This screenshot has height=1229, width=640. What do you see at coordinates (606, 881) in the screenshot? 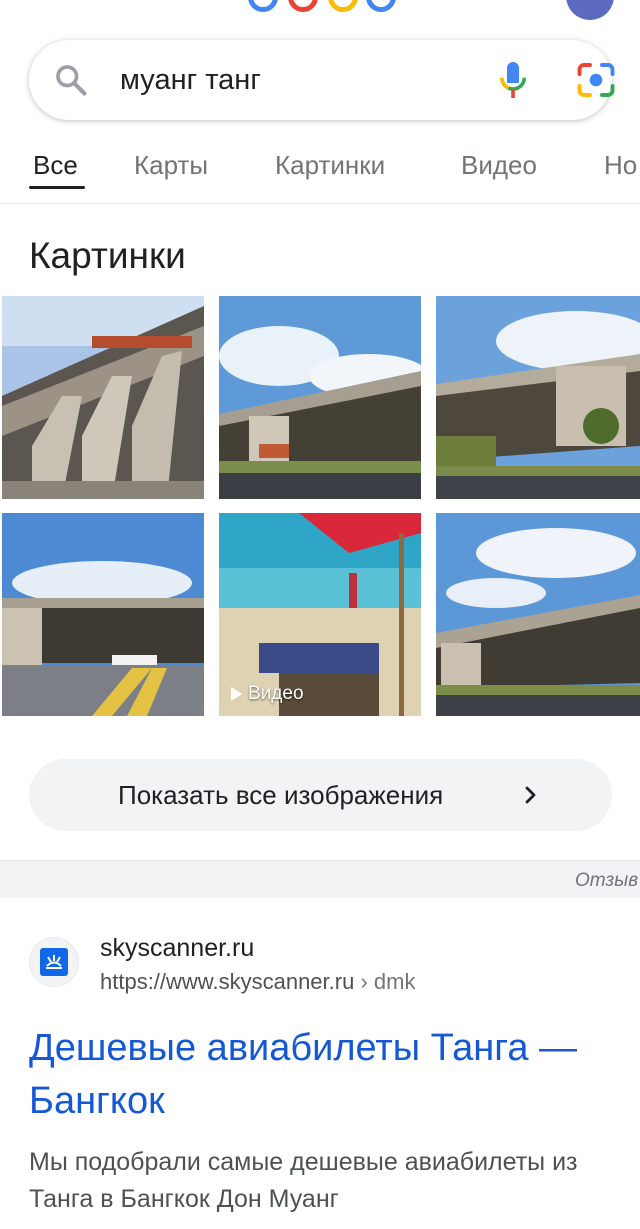
I see `feedback-link: Отзыв` at bounding box center [606, 881].